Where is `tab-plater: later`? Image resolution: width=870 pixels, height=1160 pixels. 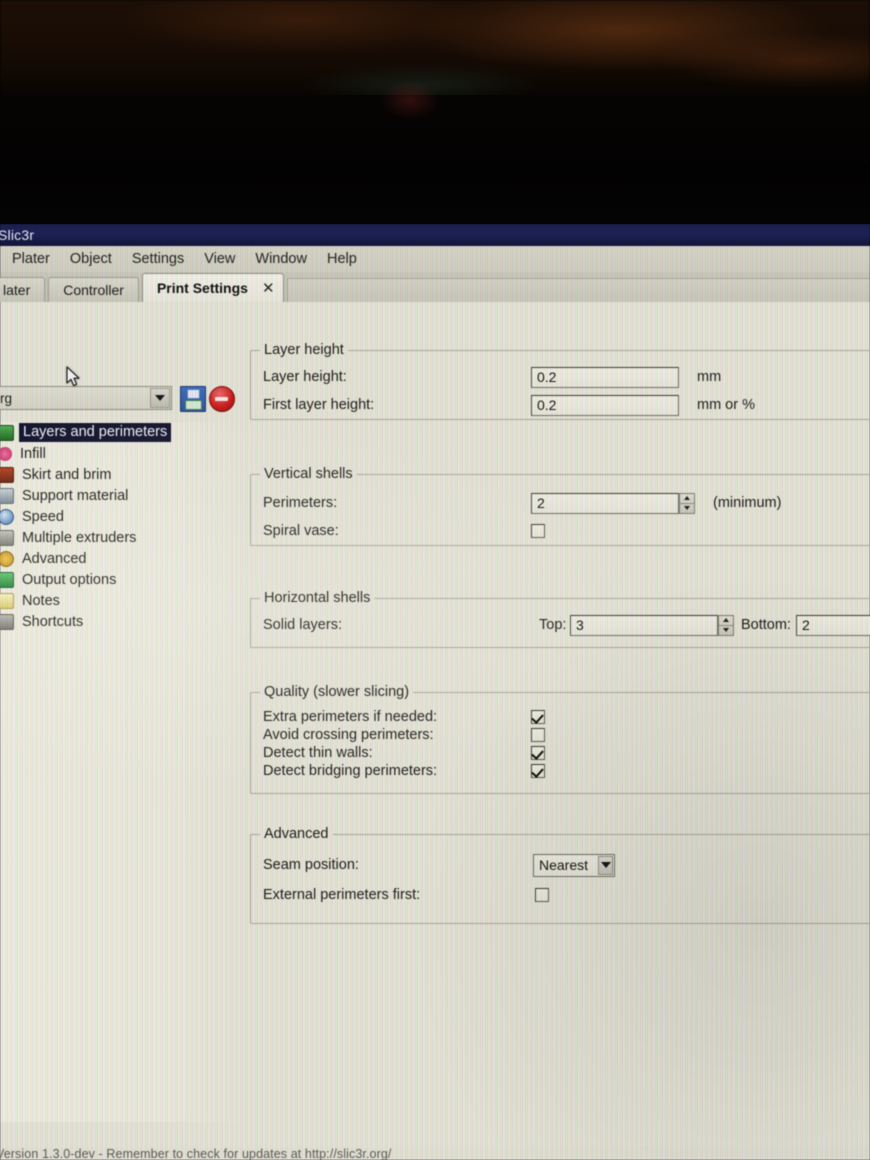 tab-plater: later is located at coordinates (23, 289).